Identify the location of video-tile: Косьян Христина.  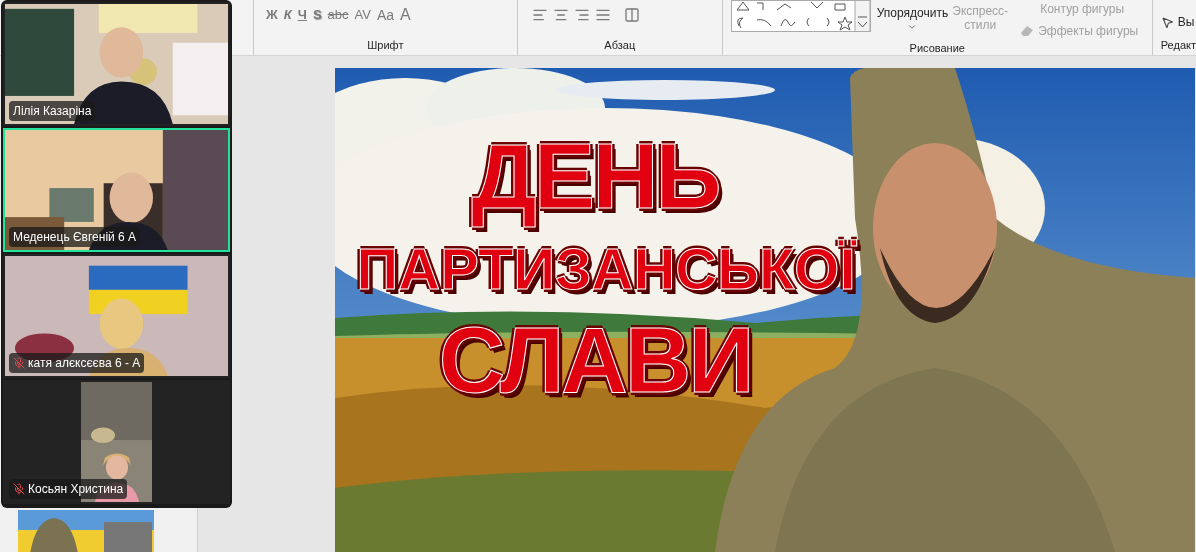
(116, 442).